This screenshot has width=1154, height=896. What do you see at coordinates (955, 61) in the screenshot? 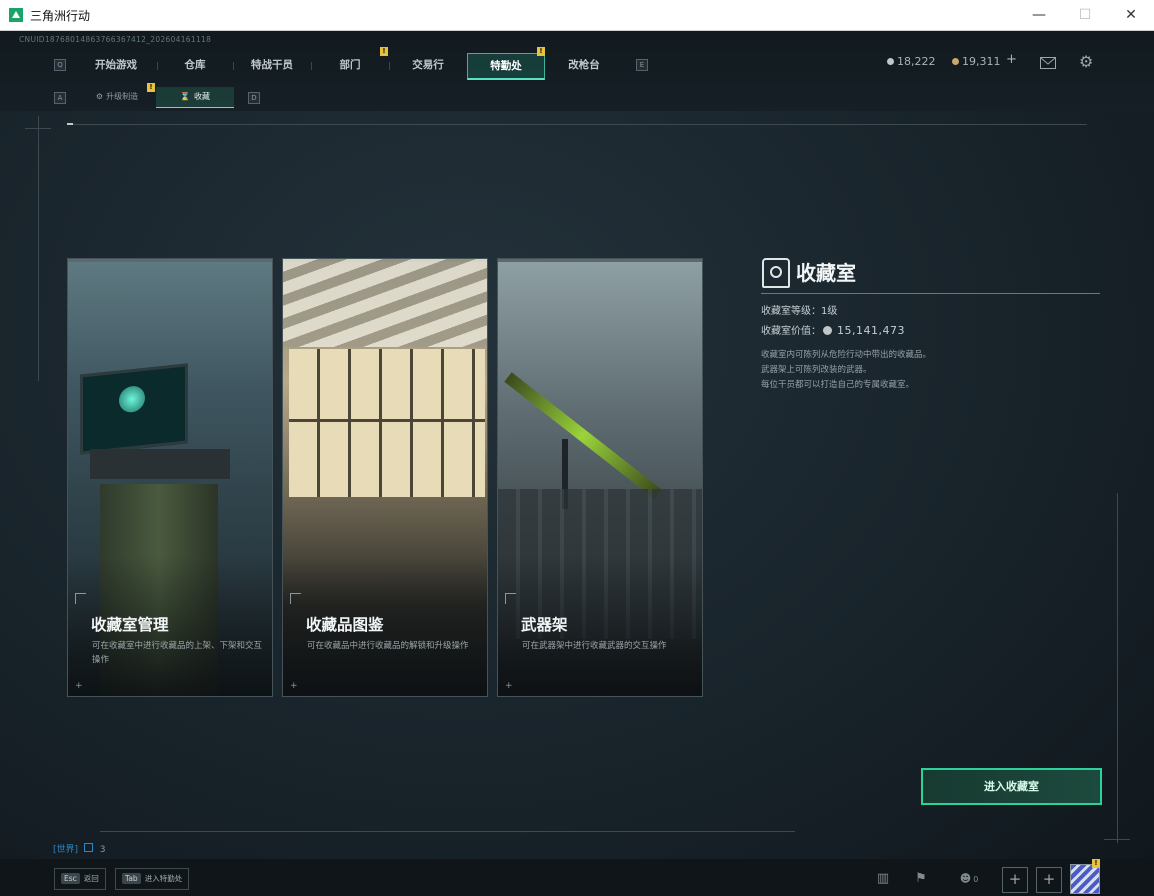
I see `gold-coin-icon` at bounding box center [955, 61].